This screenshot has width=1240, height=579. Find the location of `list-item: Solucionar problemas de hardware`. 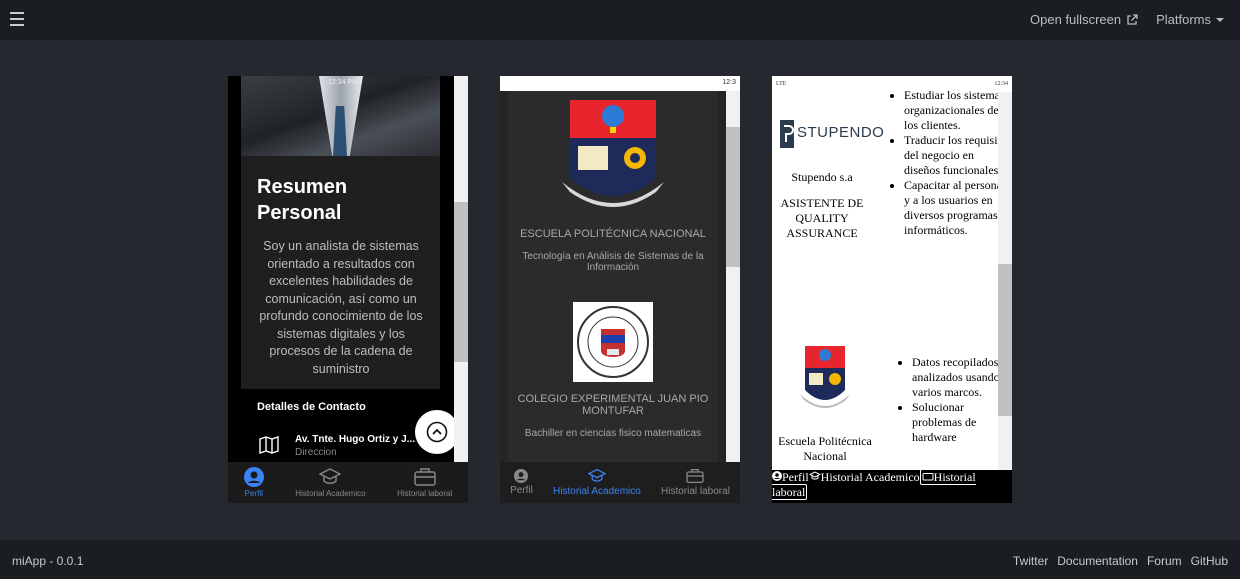

list-item: Solucionar problemas de hardware is located at coordinates (962, 422).